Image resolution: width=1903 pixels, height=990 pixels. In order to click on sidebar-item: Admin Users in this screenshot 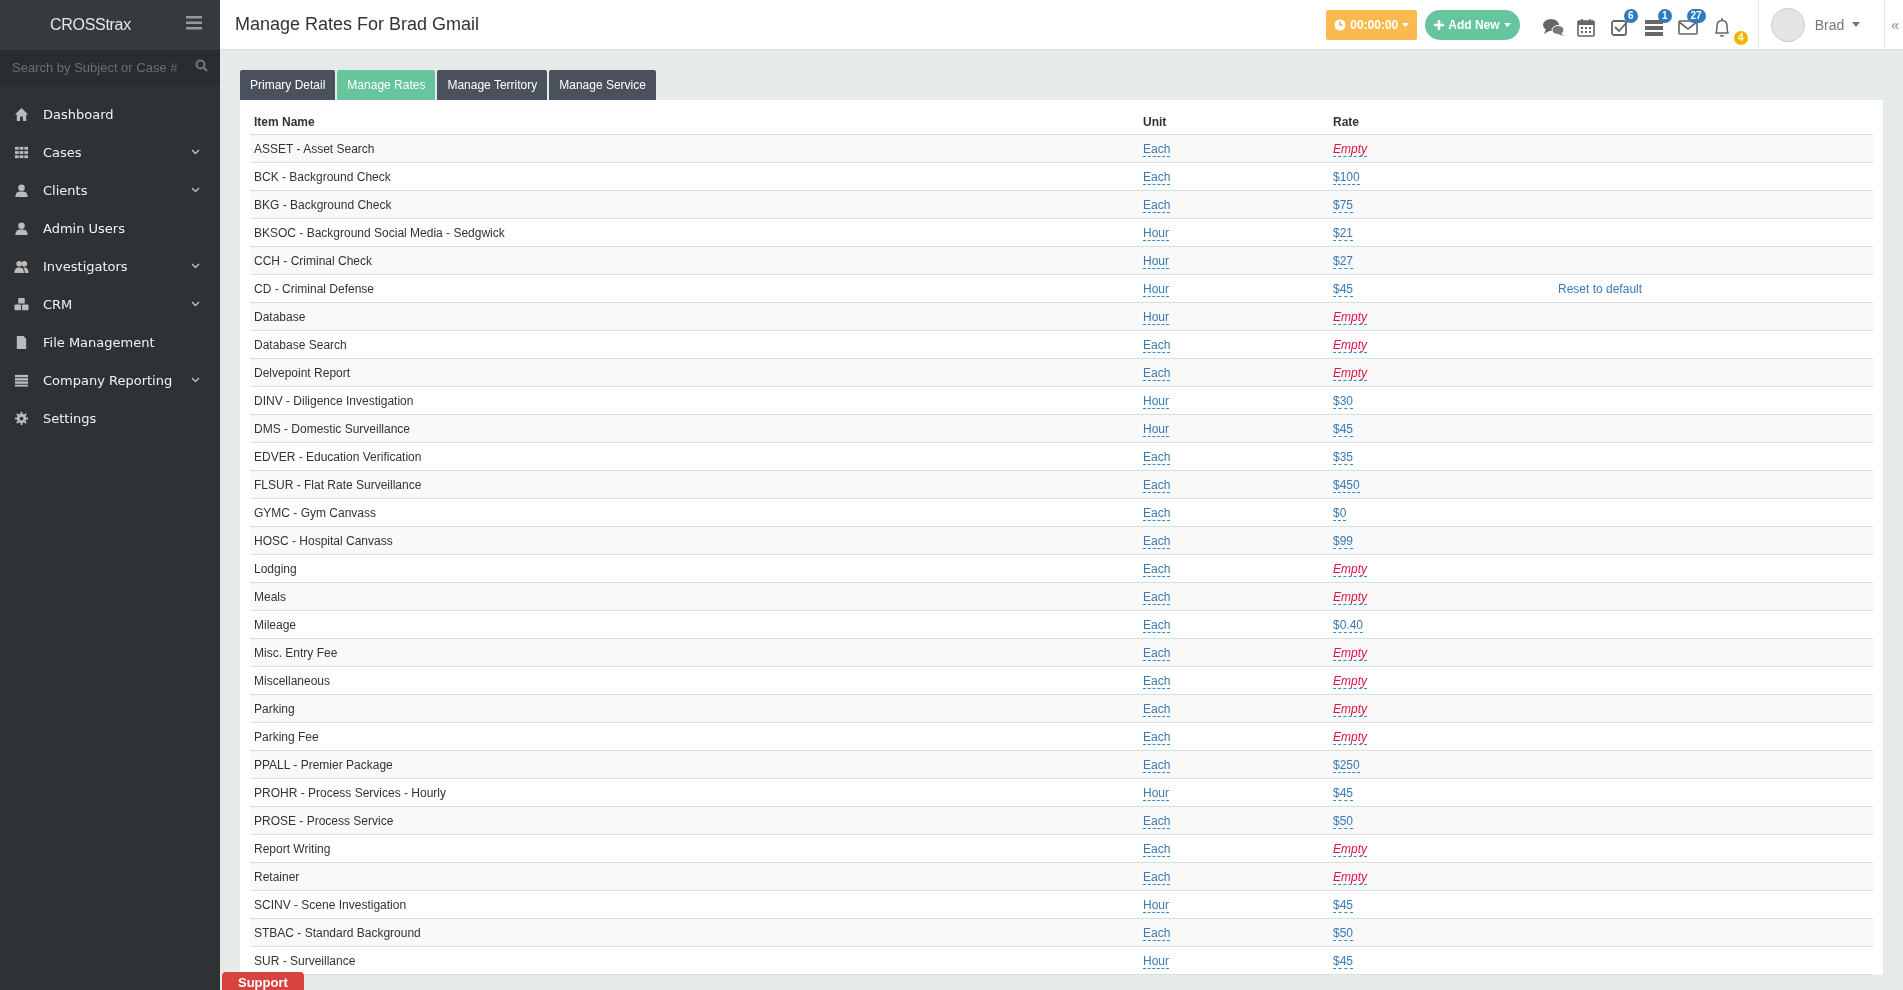, I will do `click(110, 228)`.